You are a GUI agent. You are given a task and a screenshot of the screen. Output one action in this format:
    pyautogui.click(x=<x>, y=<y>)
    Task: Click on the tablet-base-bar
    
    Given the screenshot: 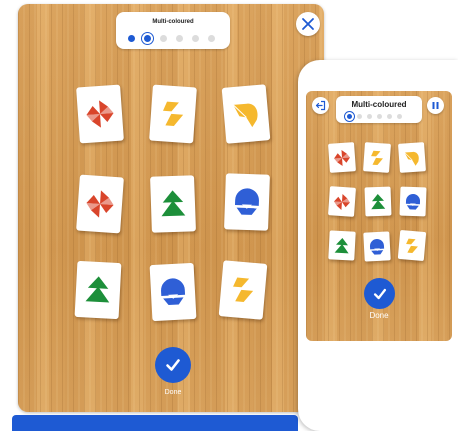 What is the action you would take?
    pyautogui.click(x=155, y=423)
    